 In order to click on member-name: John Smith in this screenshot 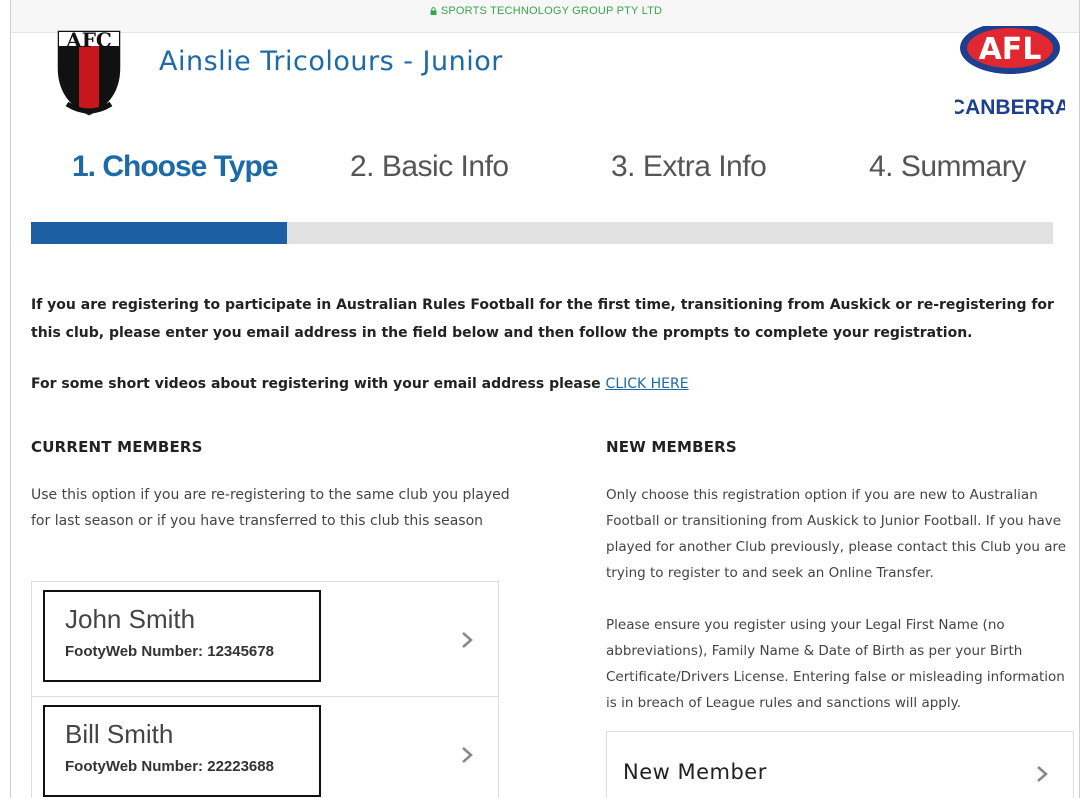, I will do `click(130, 619)`.